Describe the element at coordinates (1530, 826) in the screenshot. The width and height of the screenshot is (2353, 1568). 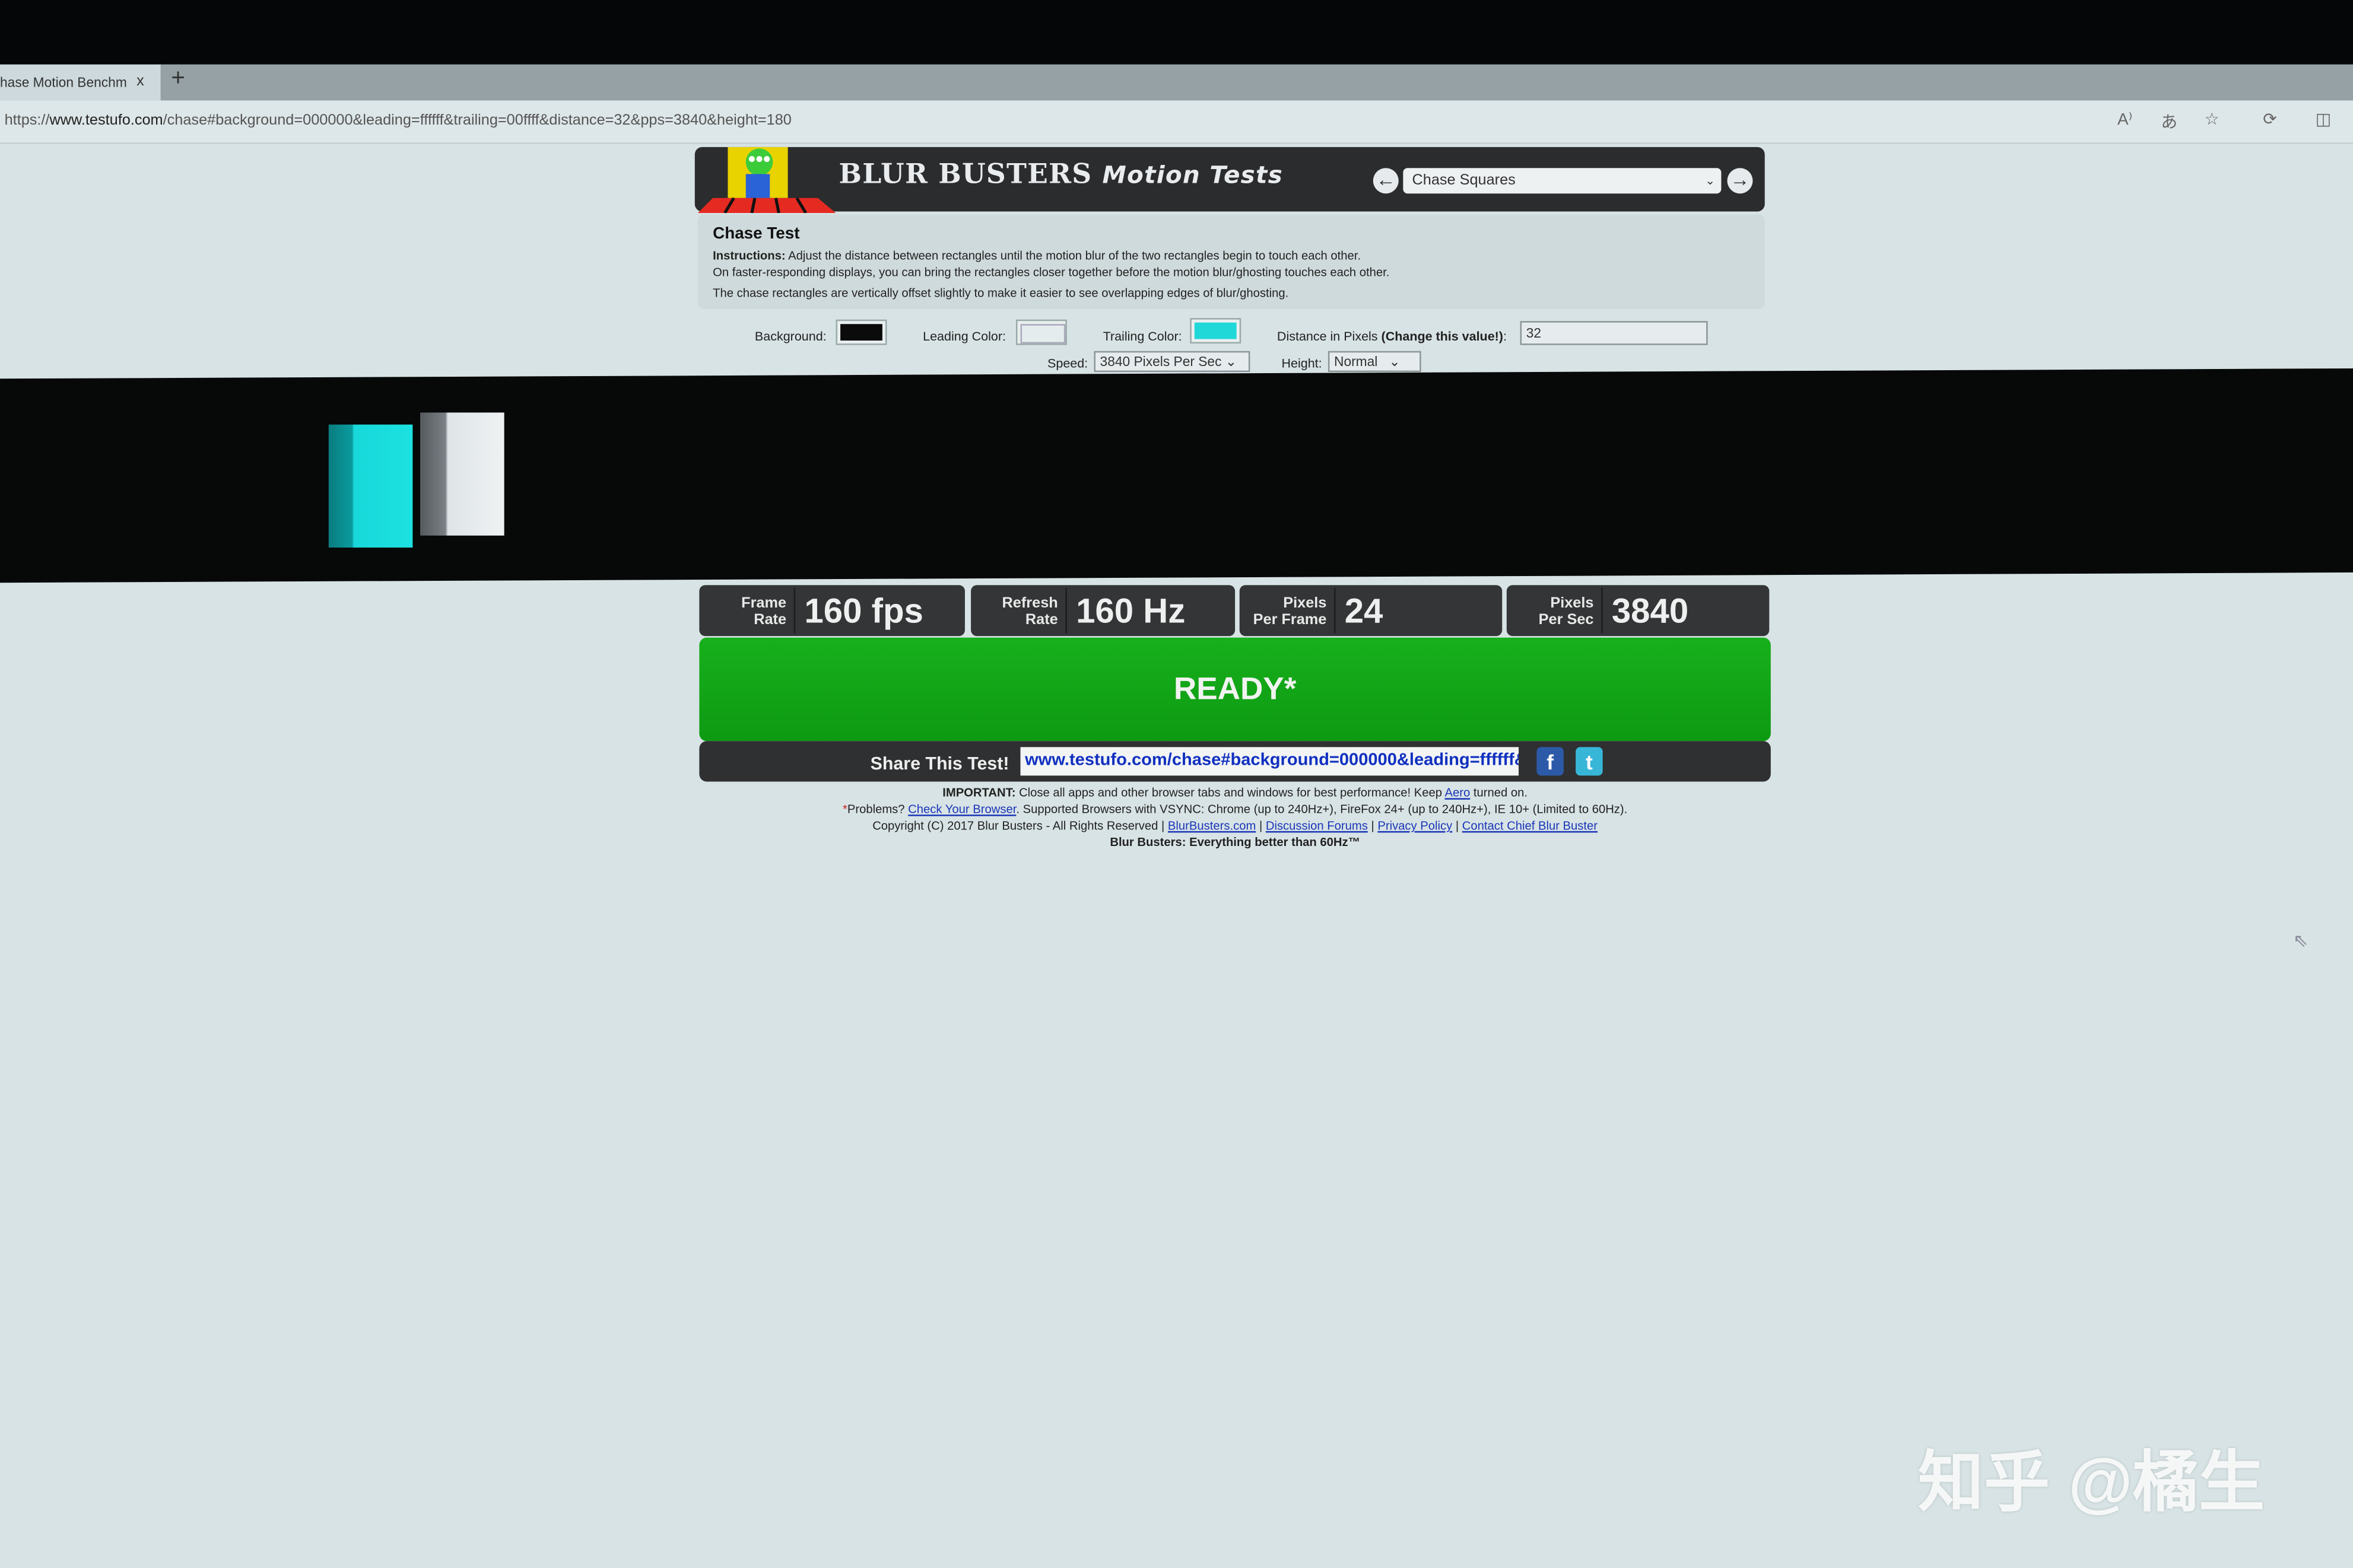
I see `contact-link: Contact Chief Blur Buster` at that location.